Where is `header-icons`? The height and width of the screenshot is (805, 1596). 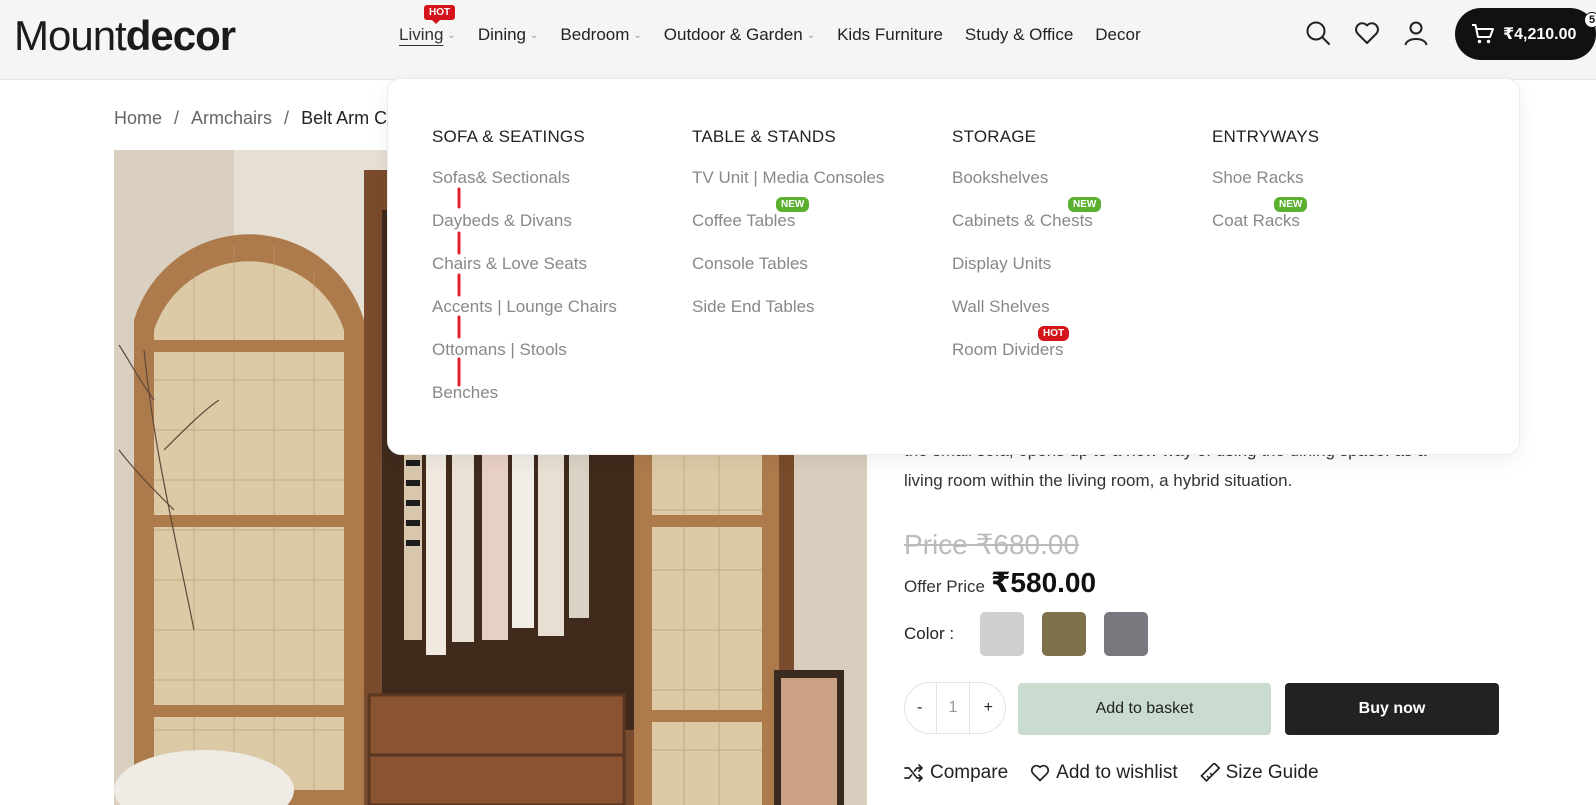
header-icons is located at coordinates (1376, 33).